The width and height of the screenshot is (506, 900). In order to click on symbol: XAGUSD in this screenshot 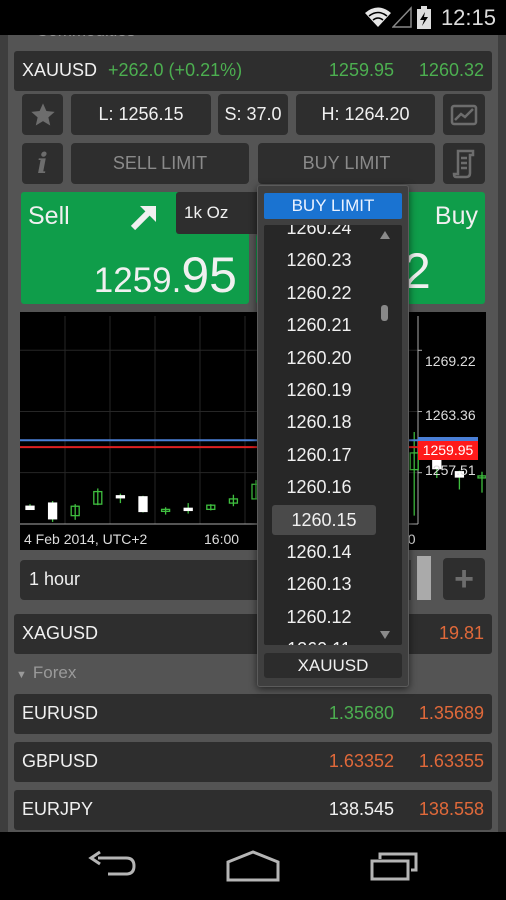, I will do `click(60, 633)`.